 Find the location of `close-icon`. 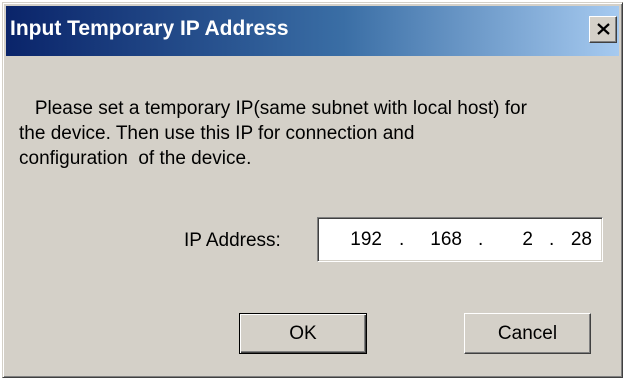

close-icon is located at coordinates (603, 29).